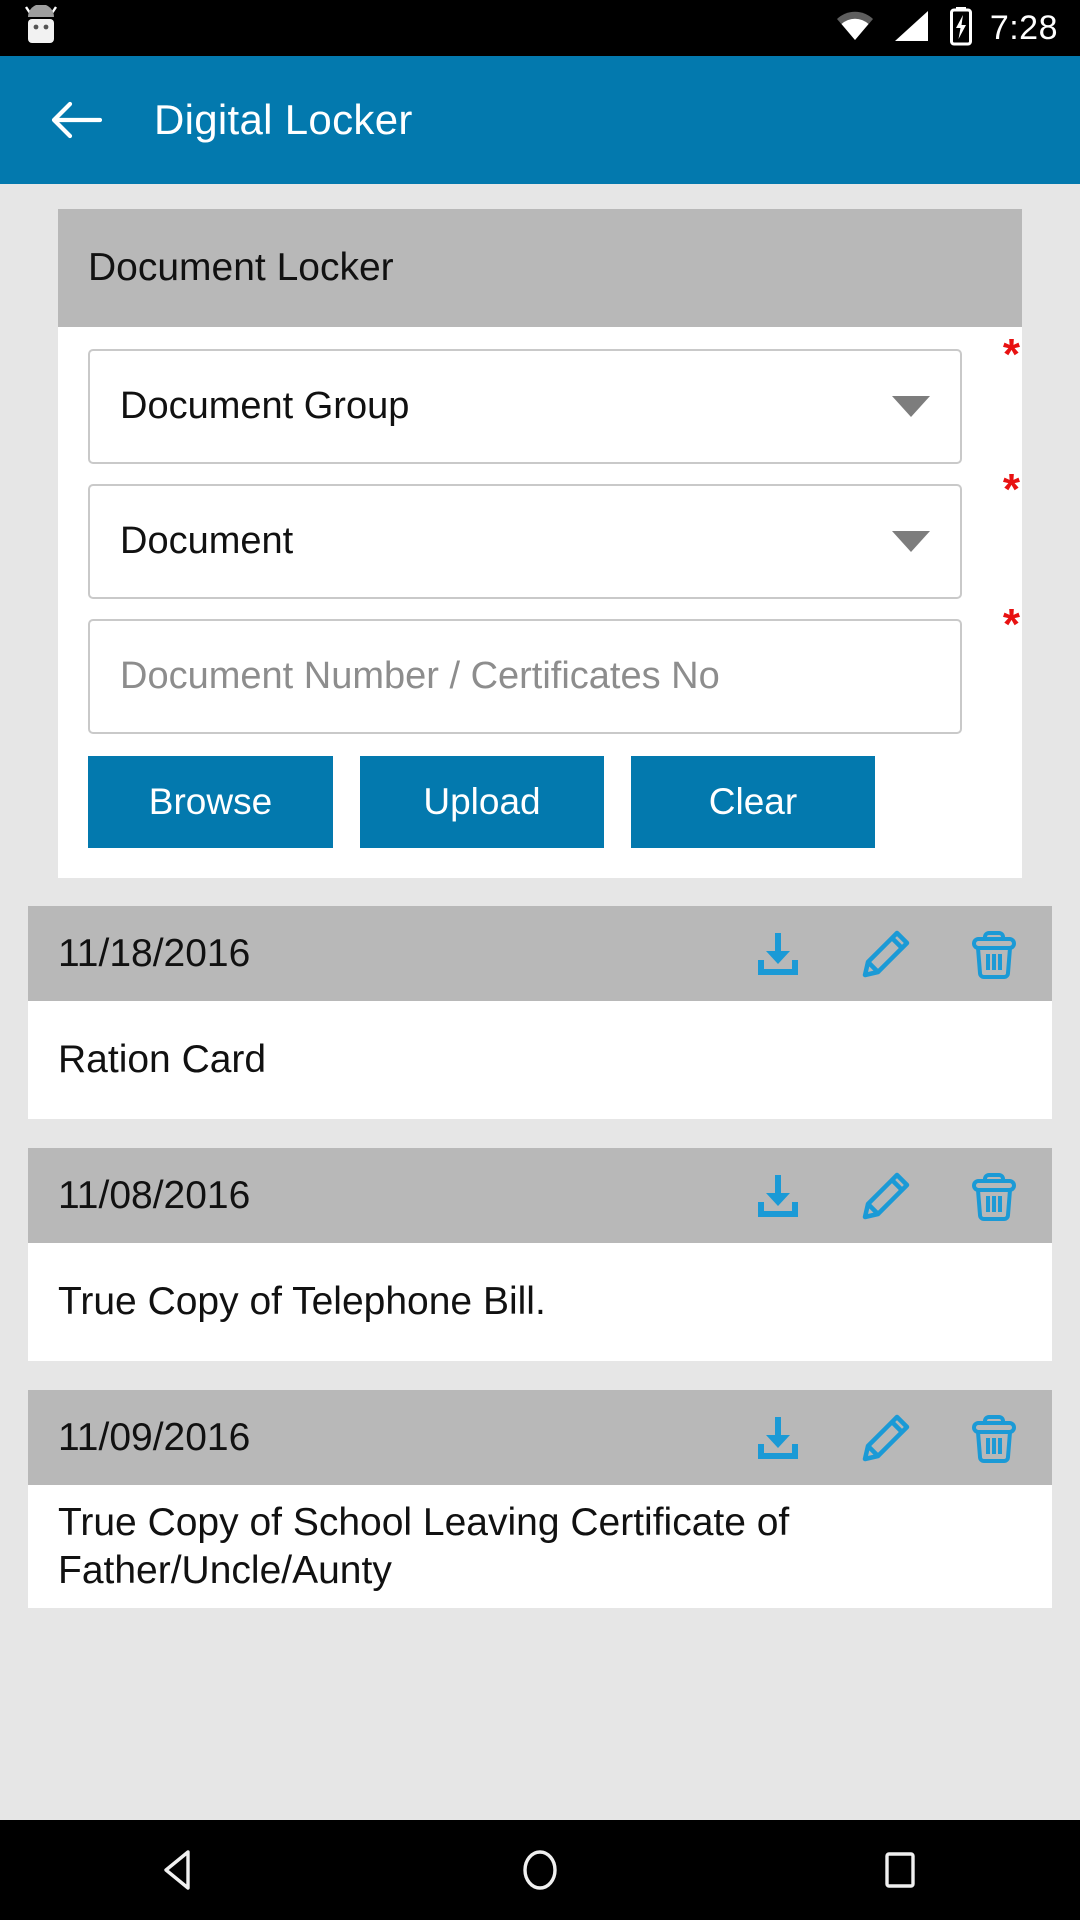 Image resolution: width=1080 pixels, height=1920 pixels. I want to click on document-number-placeholder: Document Number / Certificates No, so click(420, 676).